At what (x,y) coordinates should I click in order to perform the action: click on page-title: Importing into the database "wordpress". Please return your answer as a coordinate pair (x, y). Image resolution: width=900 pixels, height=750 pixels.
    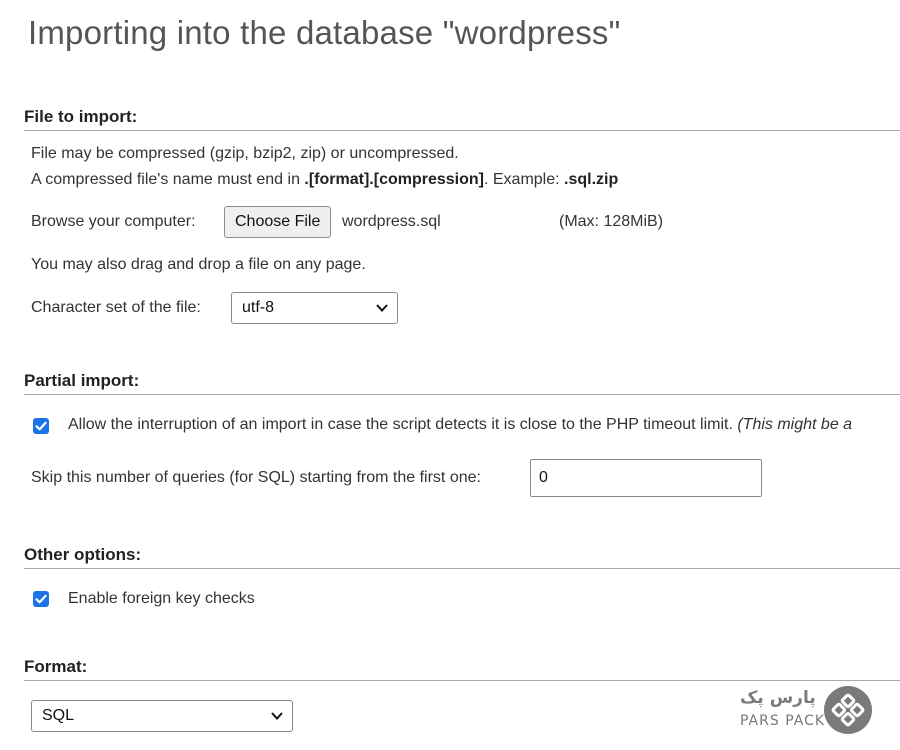
    Looking at the image, I should click on (324, 32).